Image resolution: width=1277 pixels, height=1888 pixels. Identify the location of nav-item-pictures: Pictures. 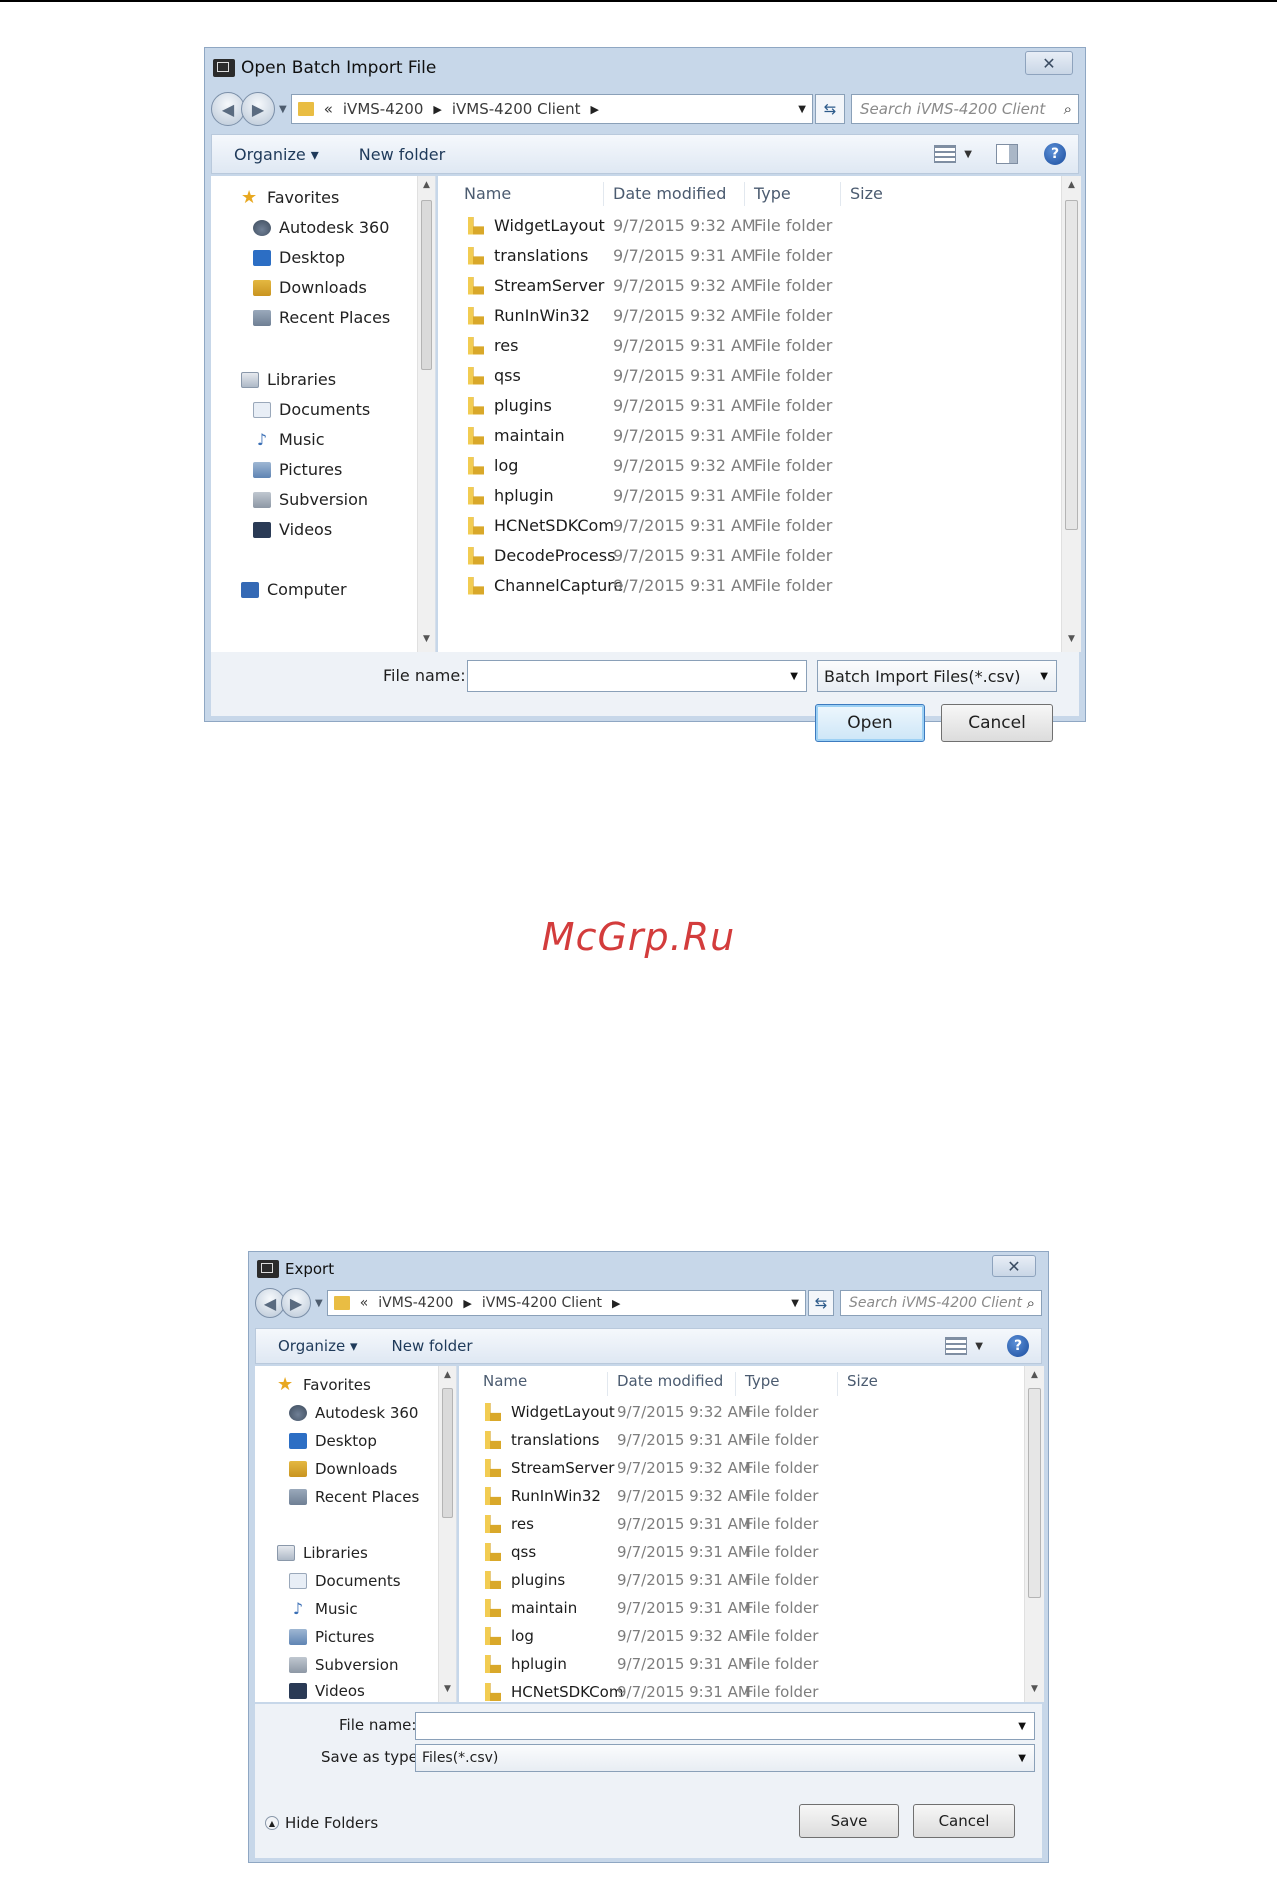
(297, 469).